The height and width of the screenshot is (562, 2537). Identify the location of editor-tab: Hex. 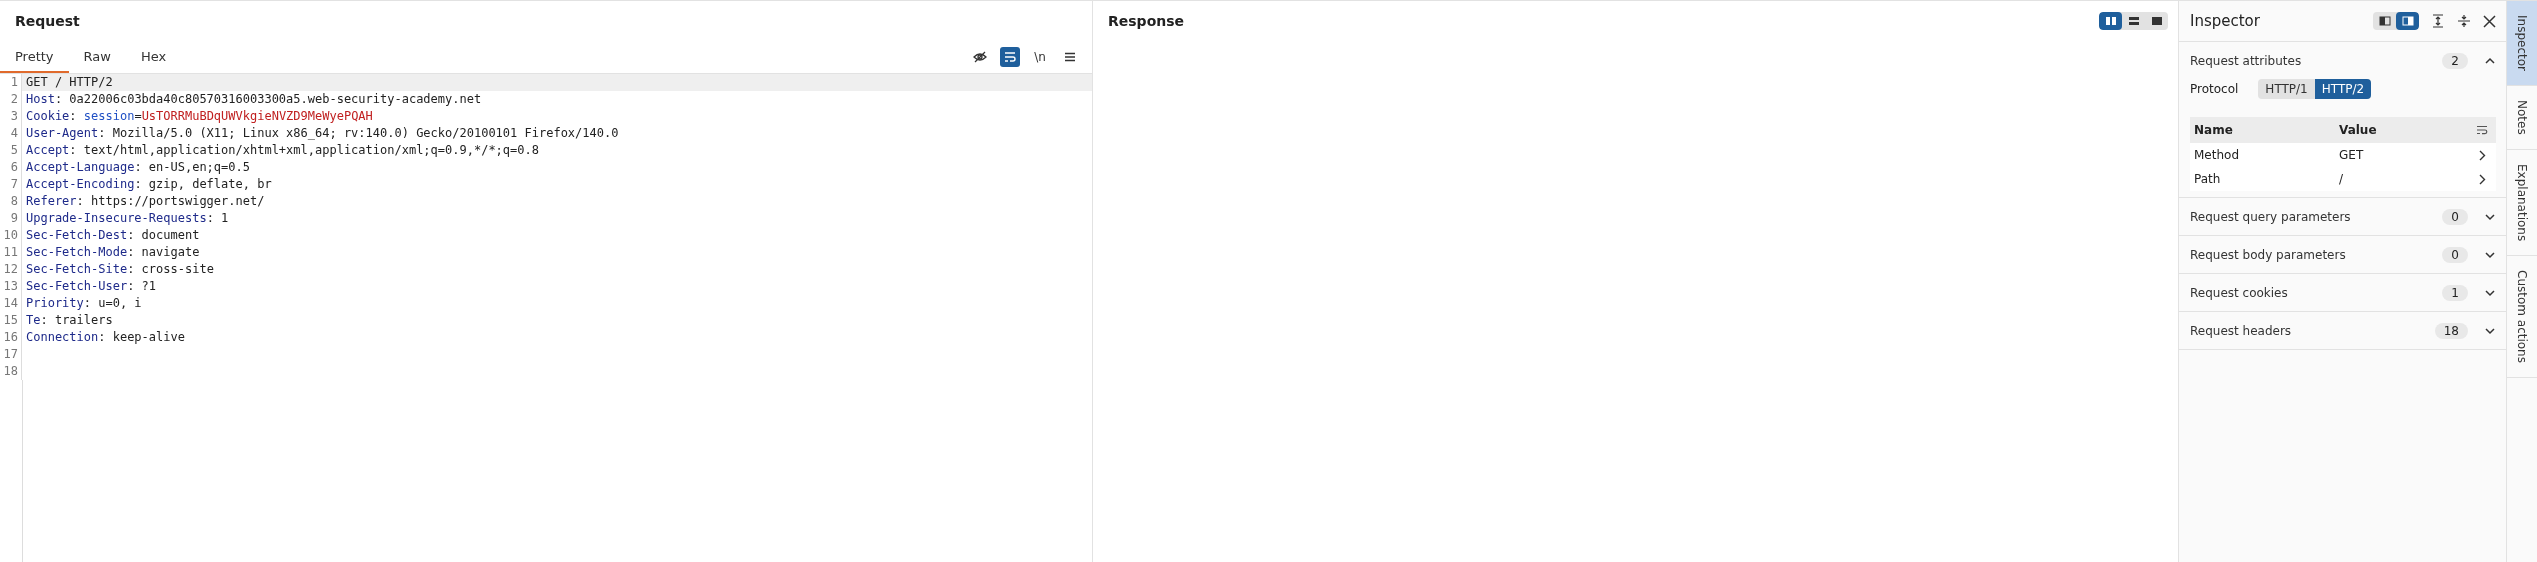
(153, 57).